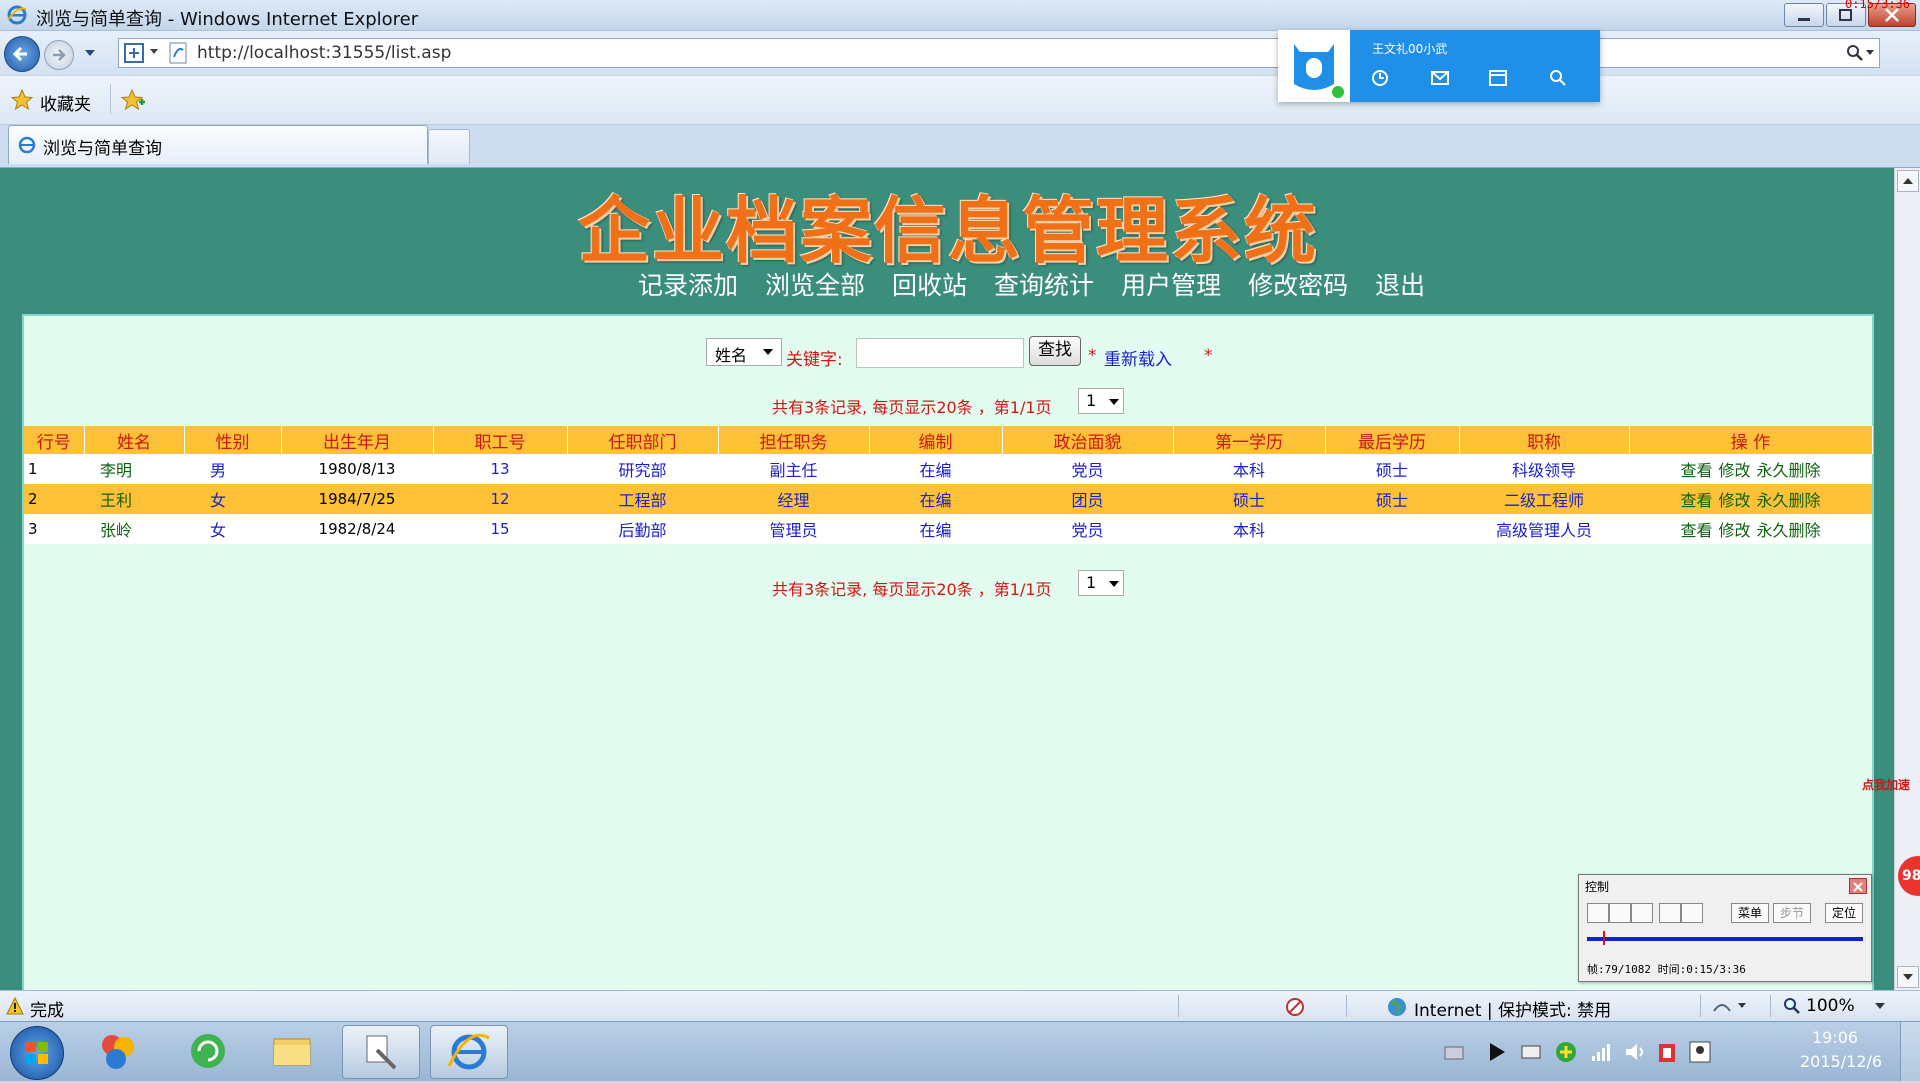 The width and height of the screenshot is (1920, 1083). What do you see at coordinates (1298, 284) in the screenshot?
I see `menu-change-password: 修改密码` at bounding box center [1298, 284].